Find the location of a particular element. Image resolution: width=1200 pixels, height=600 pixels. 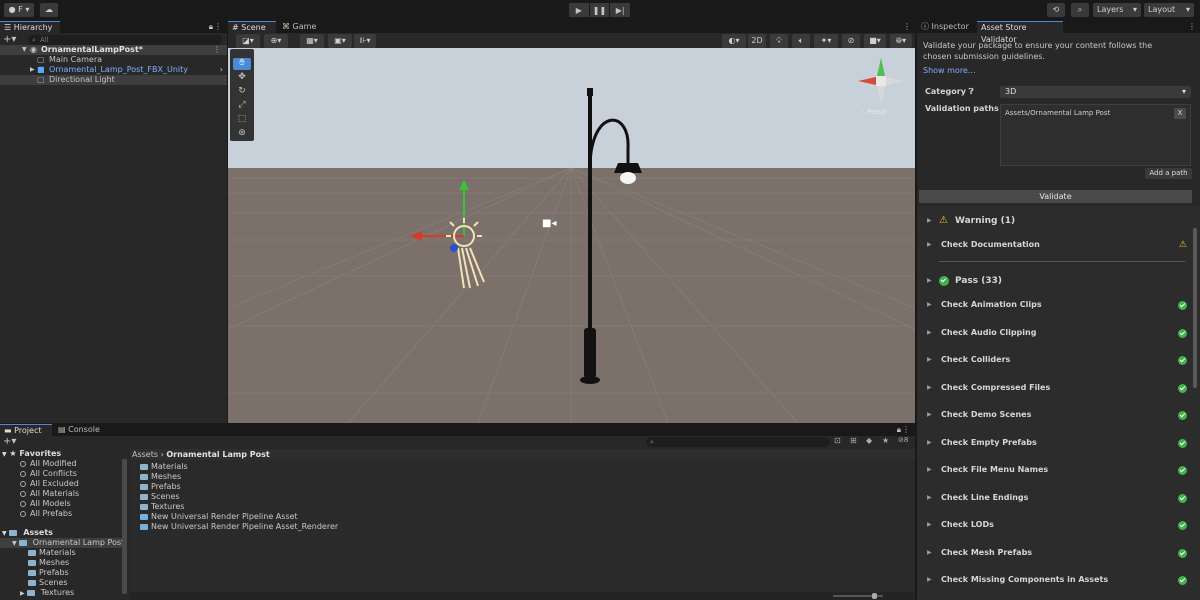

file-item: New Universal Render Pipeline Asset is located at coordinates (219, 517).